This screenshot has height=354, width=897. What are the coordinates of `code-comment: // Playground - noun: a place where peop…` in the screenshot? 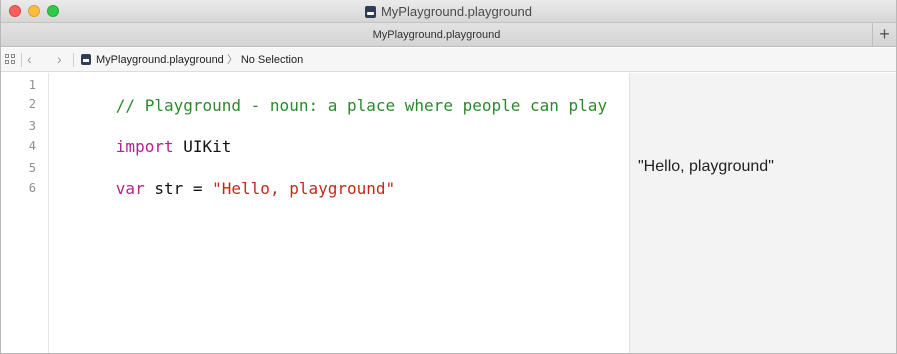 It's located at (361, 105).